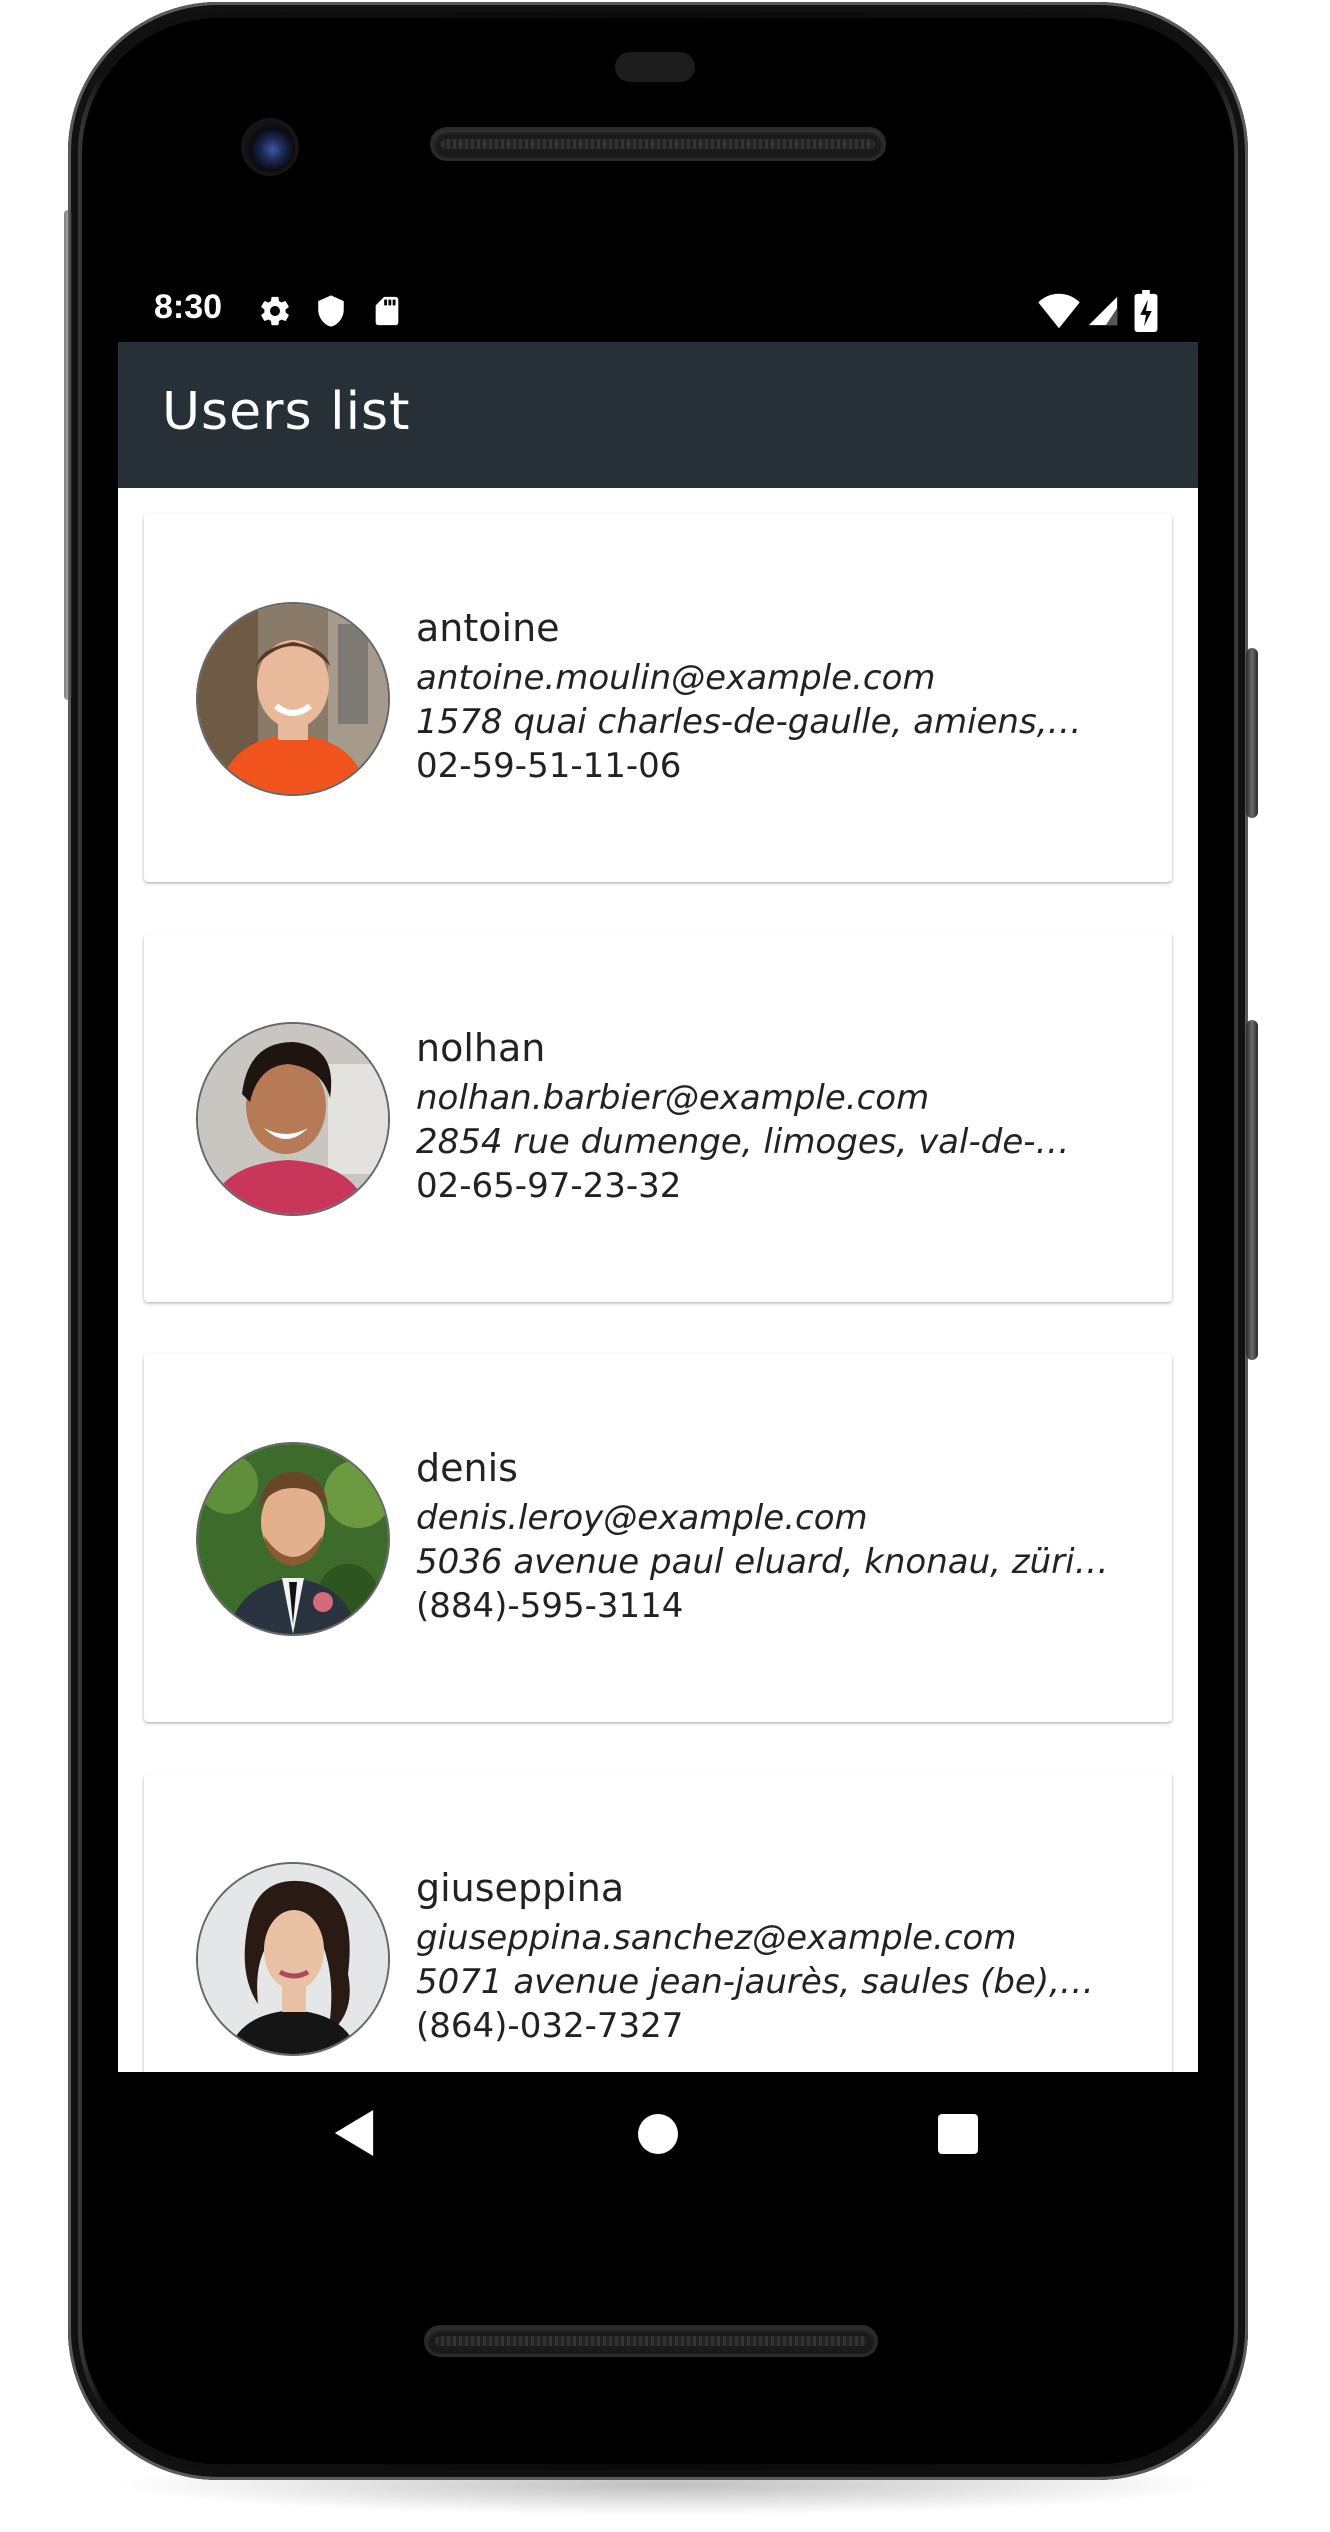 Image resolution: width=1330 pixels, height=2532 pixels. I want to click on user-name: giuseppina, so click(520, 1888).